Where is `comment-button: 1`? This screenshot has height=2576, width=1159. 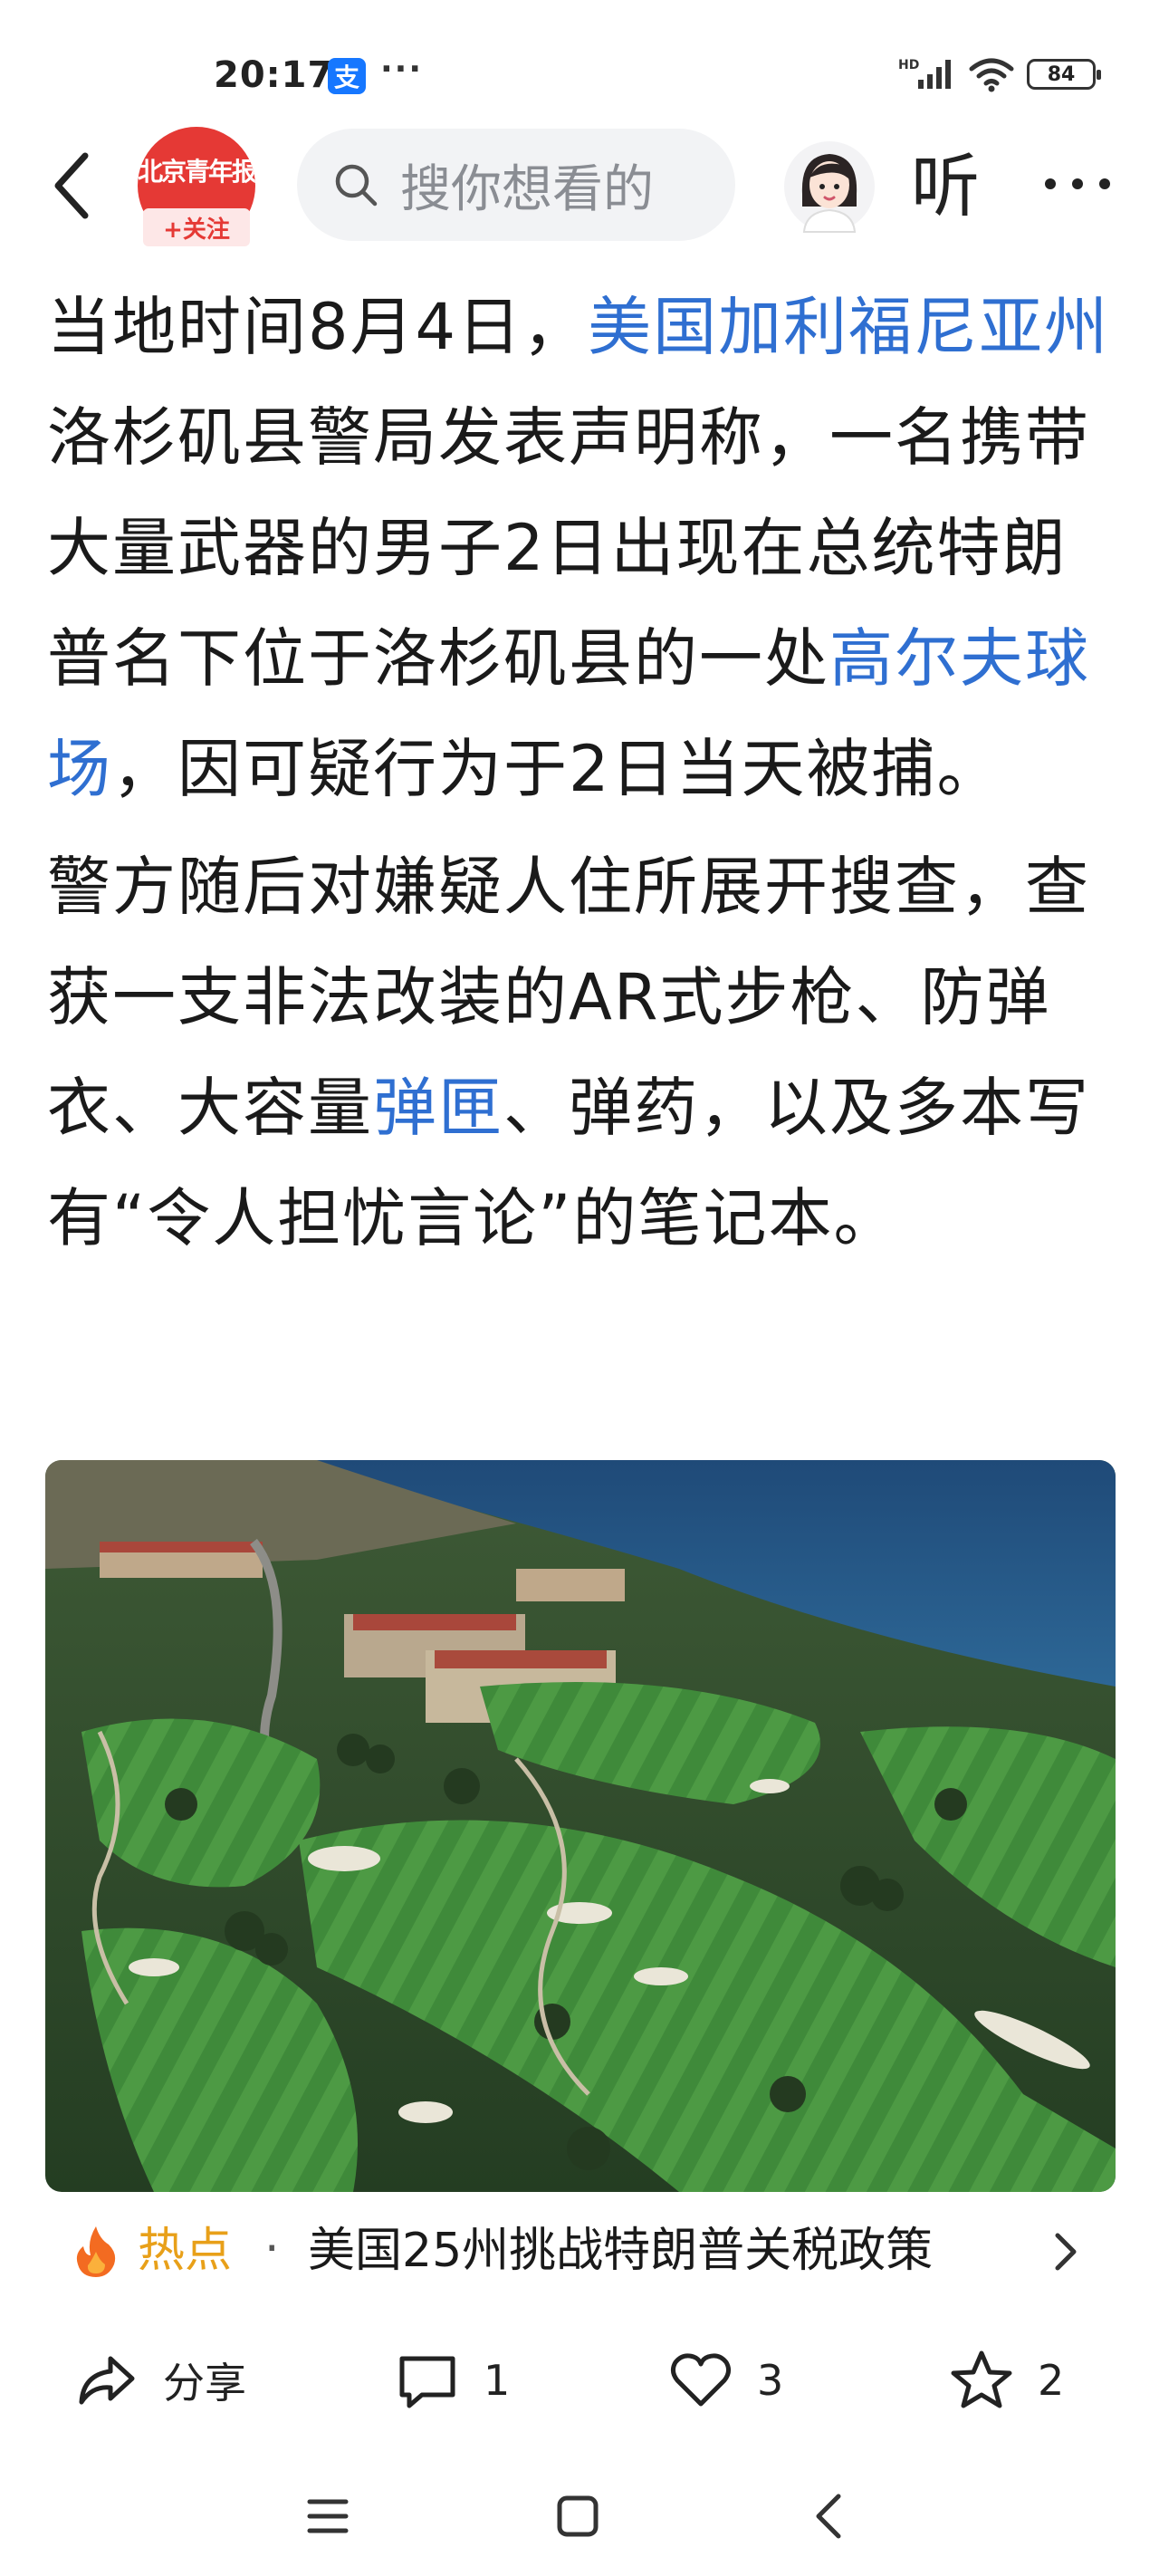 comment-button: 1 is located at coordinates (453, 2380).